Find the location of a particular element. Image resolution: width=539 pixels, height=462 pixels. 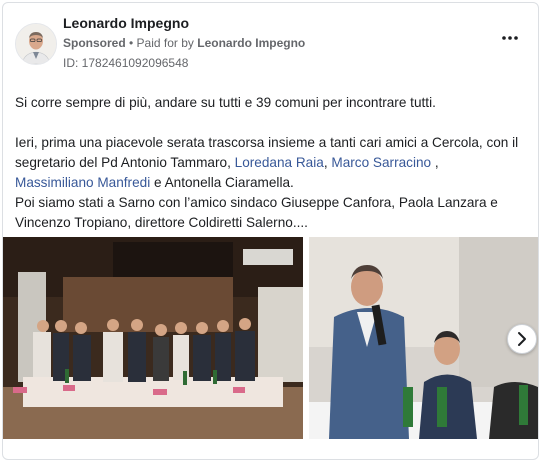

carousel-next-button is located at coordinates (522, 339).